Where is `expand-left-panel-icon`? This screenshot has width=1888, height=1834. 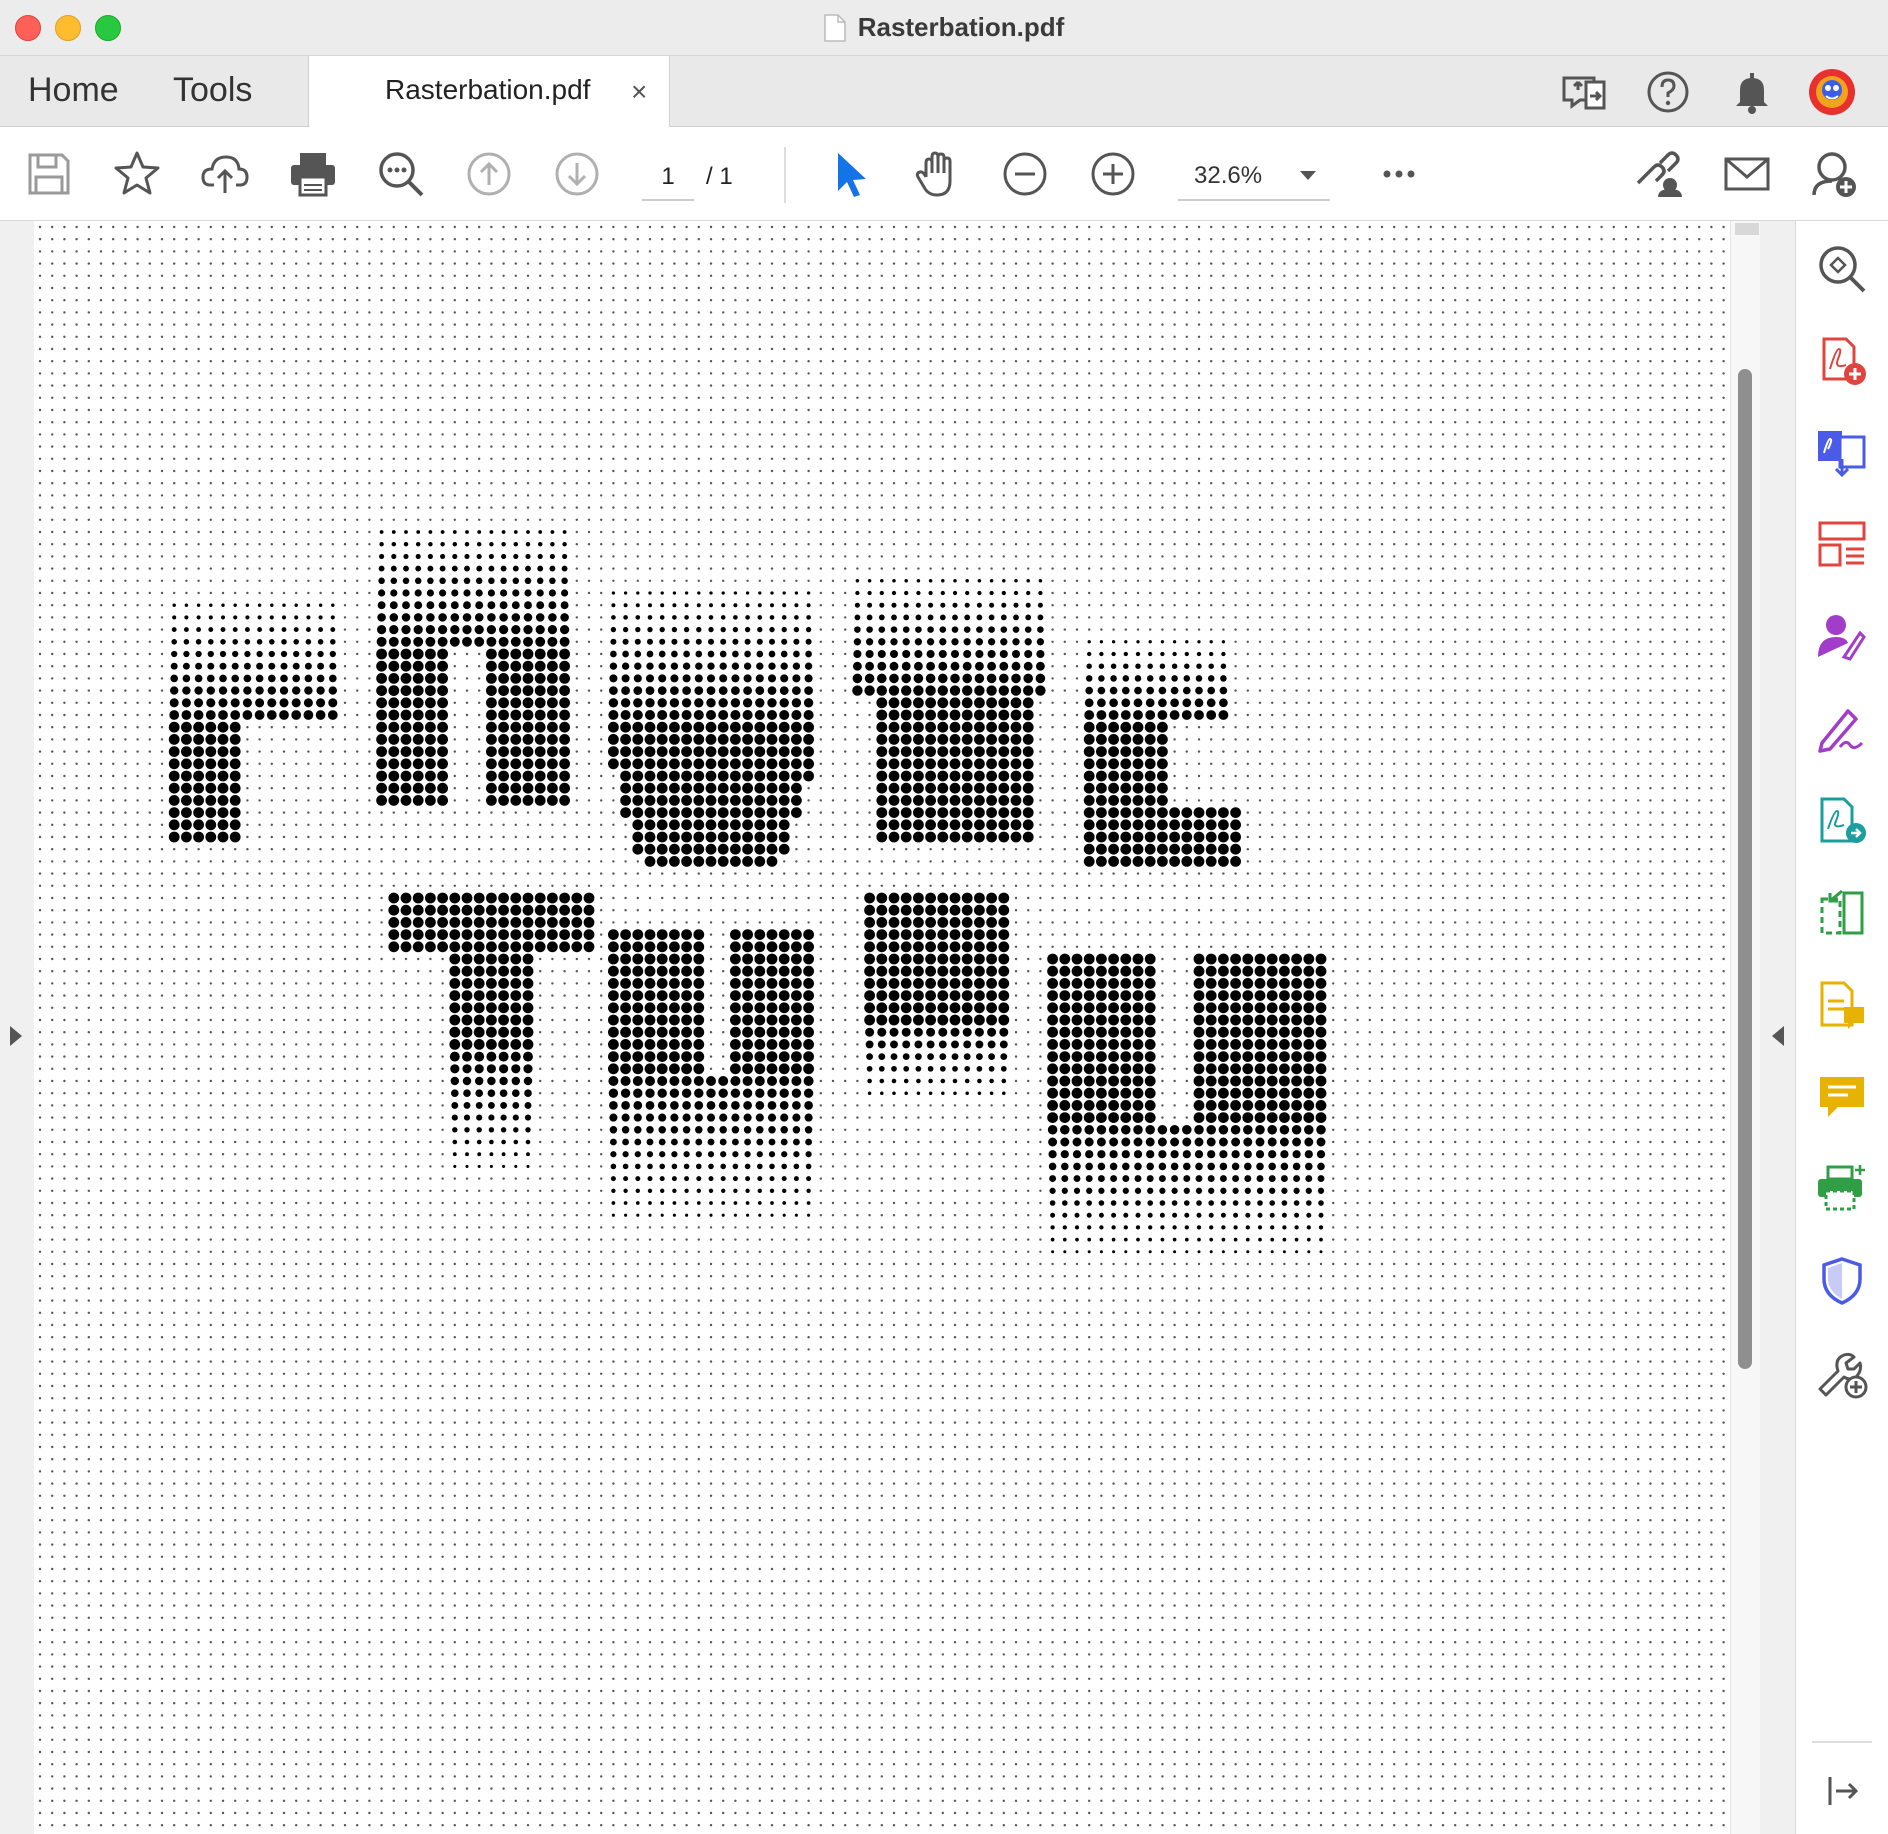 expand-left-panel-icon is located at coordinates (16, 1036).